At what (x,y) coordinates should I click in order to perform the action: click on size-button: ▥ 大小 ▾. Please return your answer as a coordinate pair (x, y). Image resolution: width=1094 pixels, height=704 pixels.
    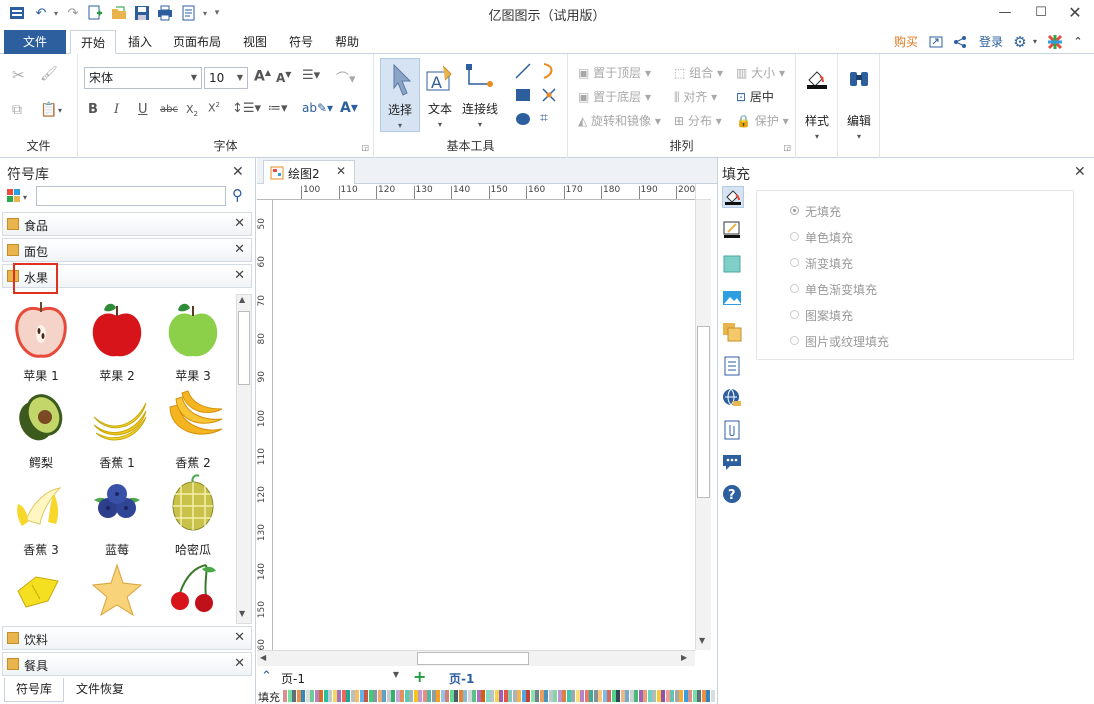
    Looking at the image, I should click on (764, 72).